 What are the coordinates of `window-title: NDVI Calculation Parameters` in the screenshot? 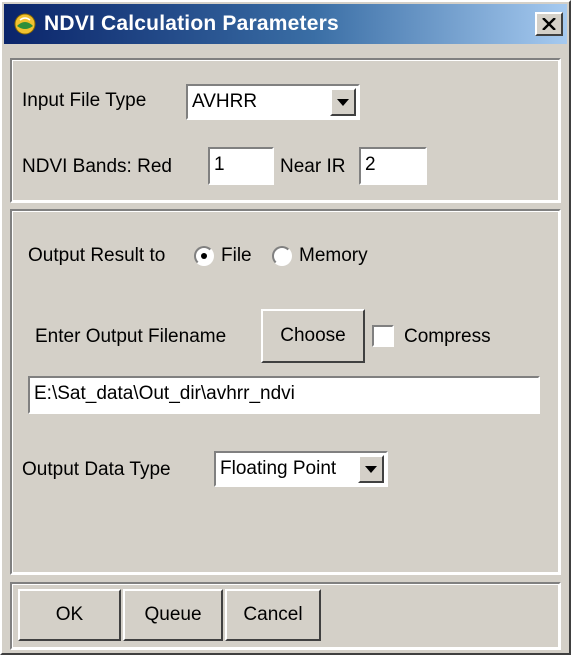 It's located at (191, 23).